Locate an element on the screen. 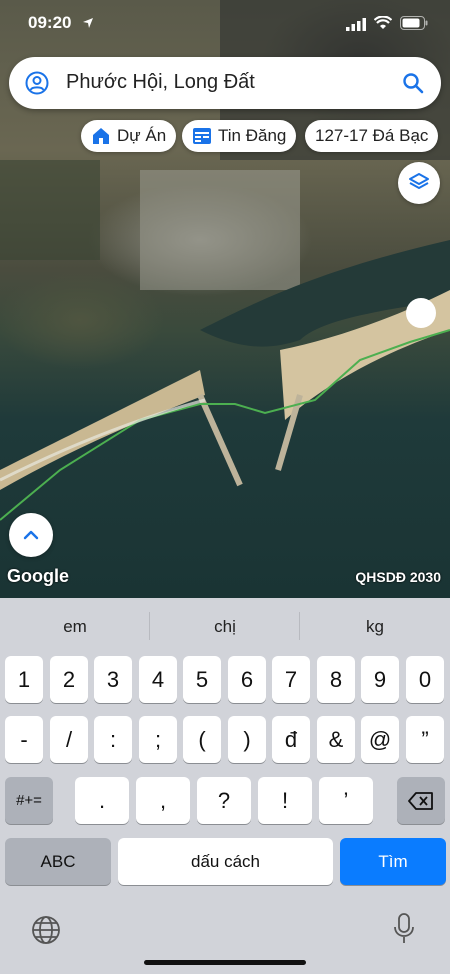  key-close-paren: ) is located at coordinates (247, 739).